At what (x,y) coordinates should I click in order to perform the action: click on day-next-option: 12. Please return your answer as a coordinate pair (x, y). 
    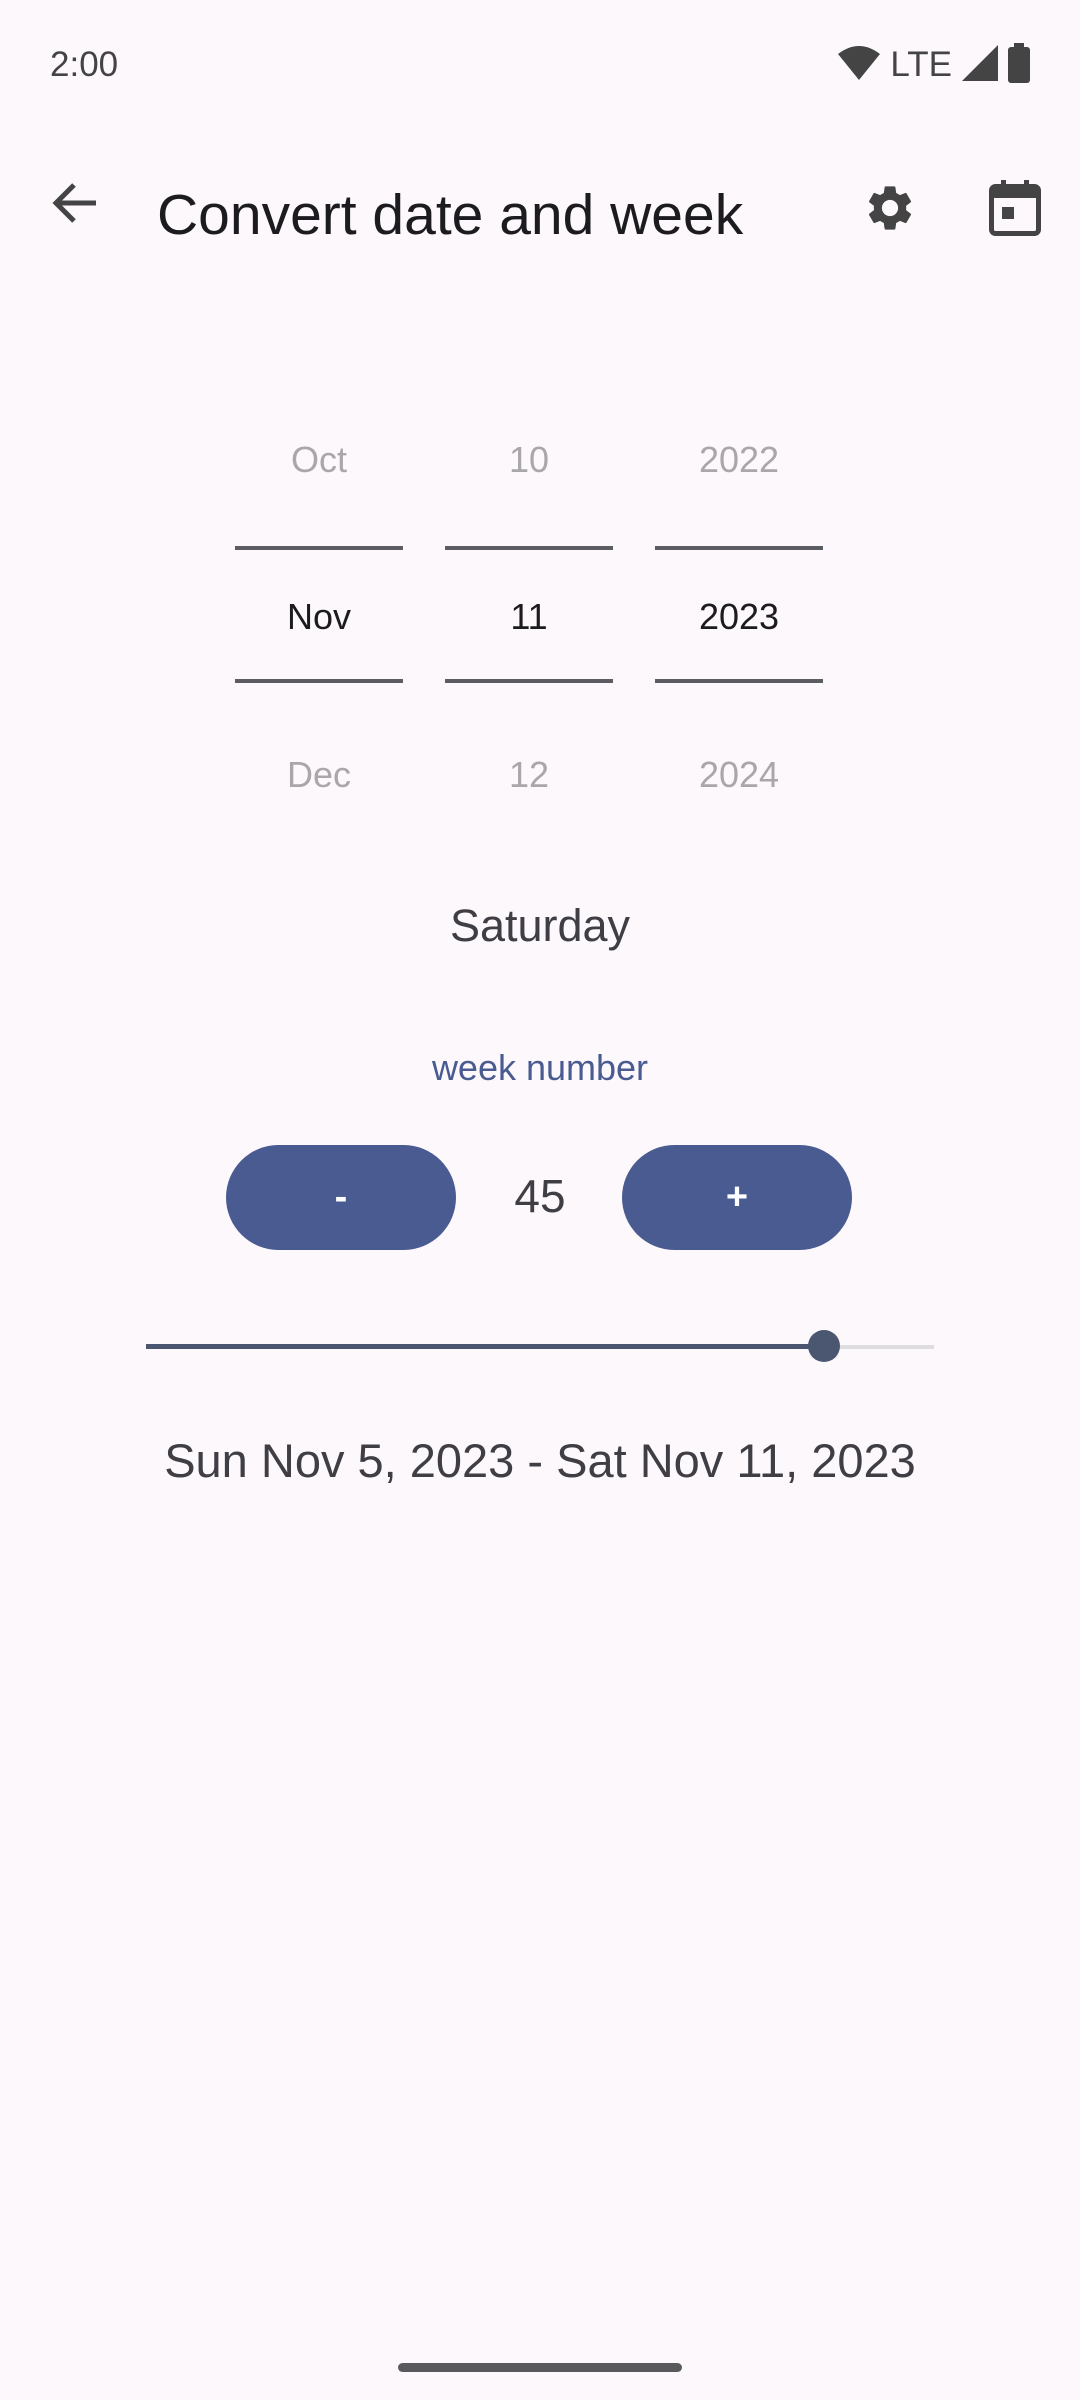
    Looking at the image, I should click on (529, 775).